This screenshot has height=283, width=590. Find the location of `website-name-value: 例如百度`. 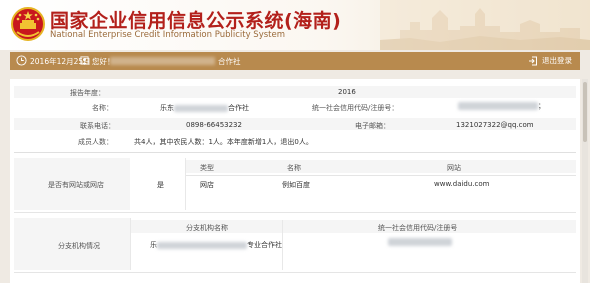

website-name-value: 例如百度 is located at coordinates (296, 185).